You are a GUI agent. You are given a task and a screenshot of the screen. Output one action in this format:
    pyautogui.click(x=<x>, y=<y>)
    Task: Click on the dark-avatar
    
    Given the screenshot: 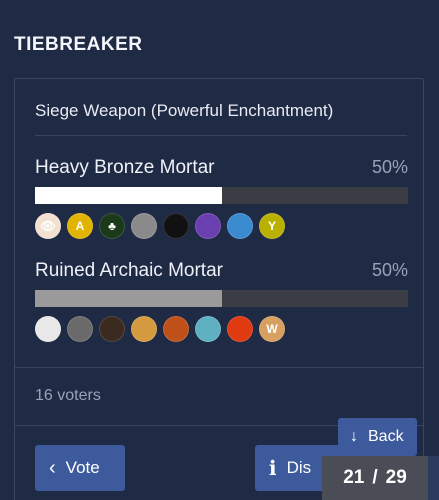 What is the action you would take?
    pyautogui.click(x=176, y=226)
    